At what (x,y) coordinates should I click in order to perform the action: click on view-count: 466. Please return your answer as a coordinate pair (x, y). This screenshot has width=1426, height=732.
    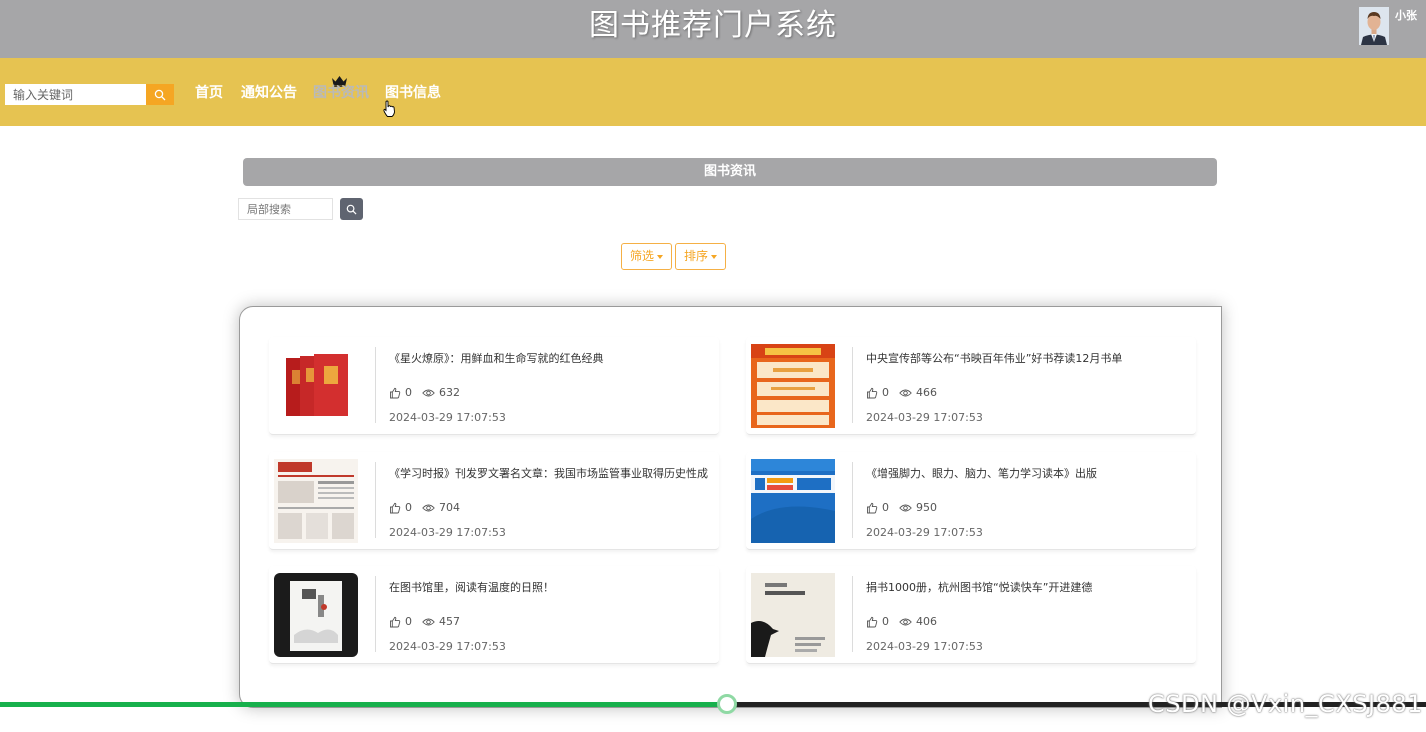
    Looking at the image, I should click on (926, 392).